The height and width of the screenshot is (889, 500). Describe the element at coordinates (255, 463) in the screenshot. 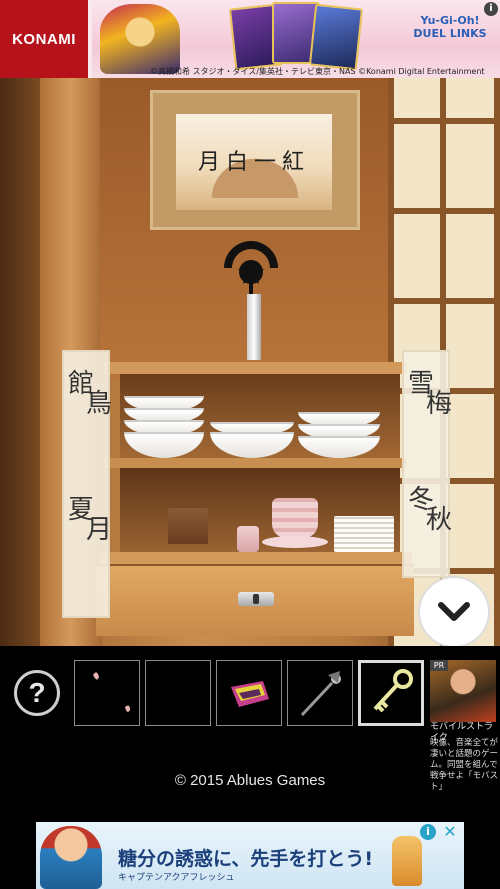

I see `shelf-divider` at that location.